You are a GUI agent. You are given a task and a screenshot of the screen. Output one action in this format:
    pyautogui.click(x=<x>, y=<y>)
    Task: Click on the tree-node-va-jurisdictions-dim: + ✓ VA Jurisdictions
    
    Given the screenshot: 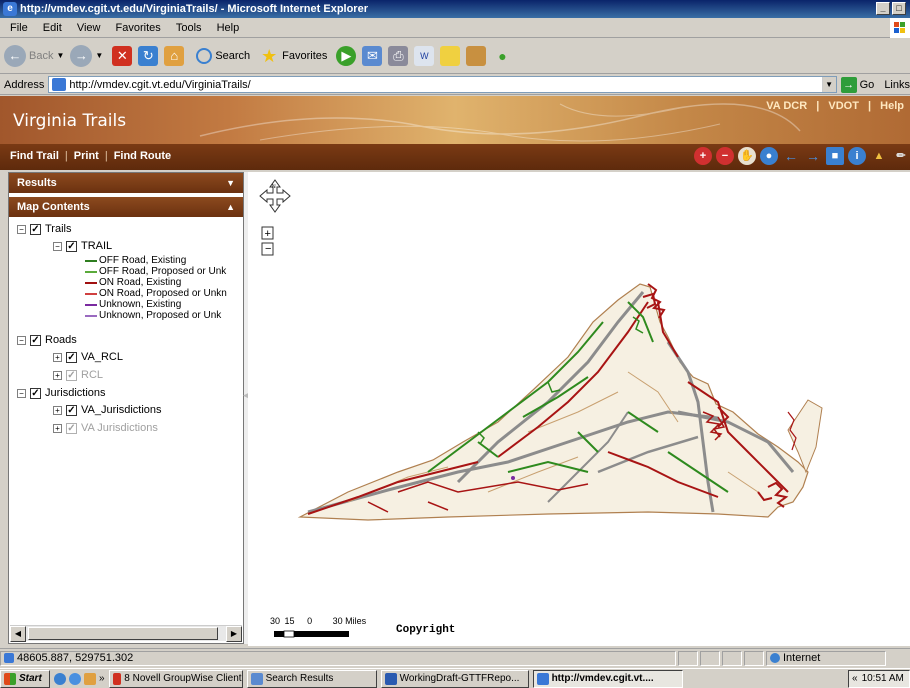 What is the action you would take?
    pyautogui.click(x=105, y=428)
    